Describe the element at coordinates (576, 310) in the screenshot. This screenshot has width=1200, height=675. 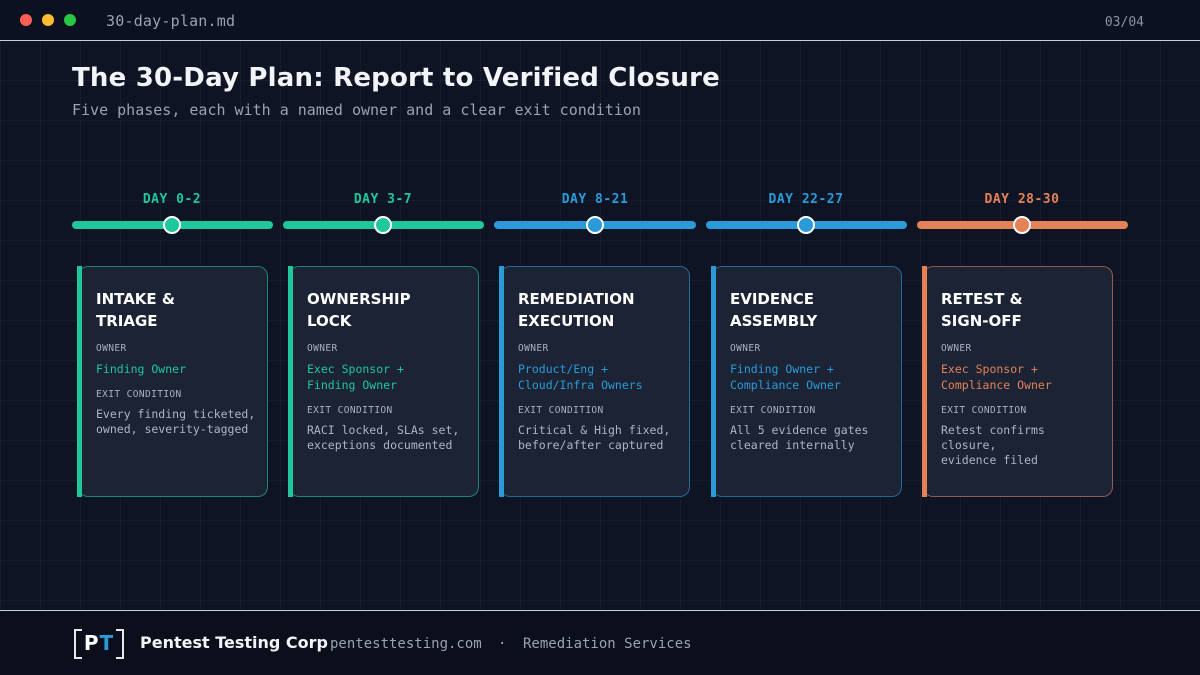
I see `phase-title: REMEDIATION EXECUTION` at that location.